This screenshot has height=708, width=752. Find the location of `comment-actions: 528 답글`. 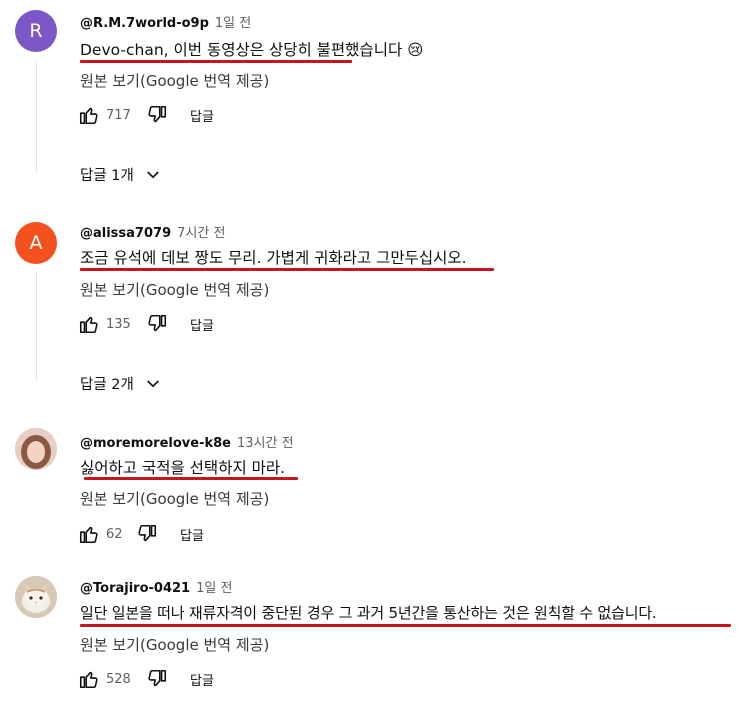

comment-actions: 528 답글 is located at coordinates (146, 679).